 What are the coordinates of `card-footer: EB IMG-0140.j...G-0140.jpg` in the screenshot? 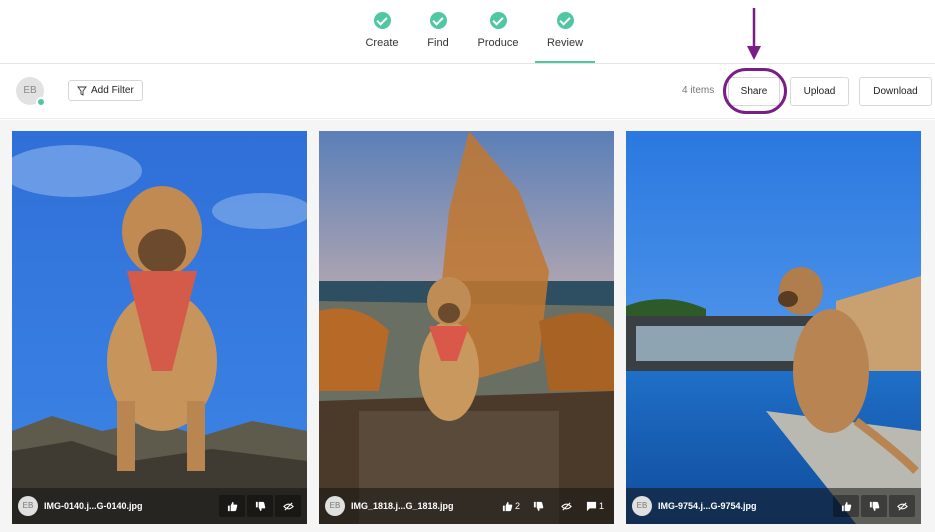 It's located at (159, 506).